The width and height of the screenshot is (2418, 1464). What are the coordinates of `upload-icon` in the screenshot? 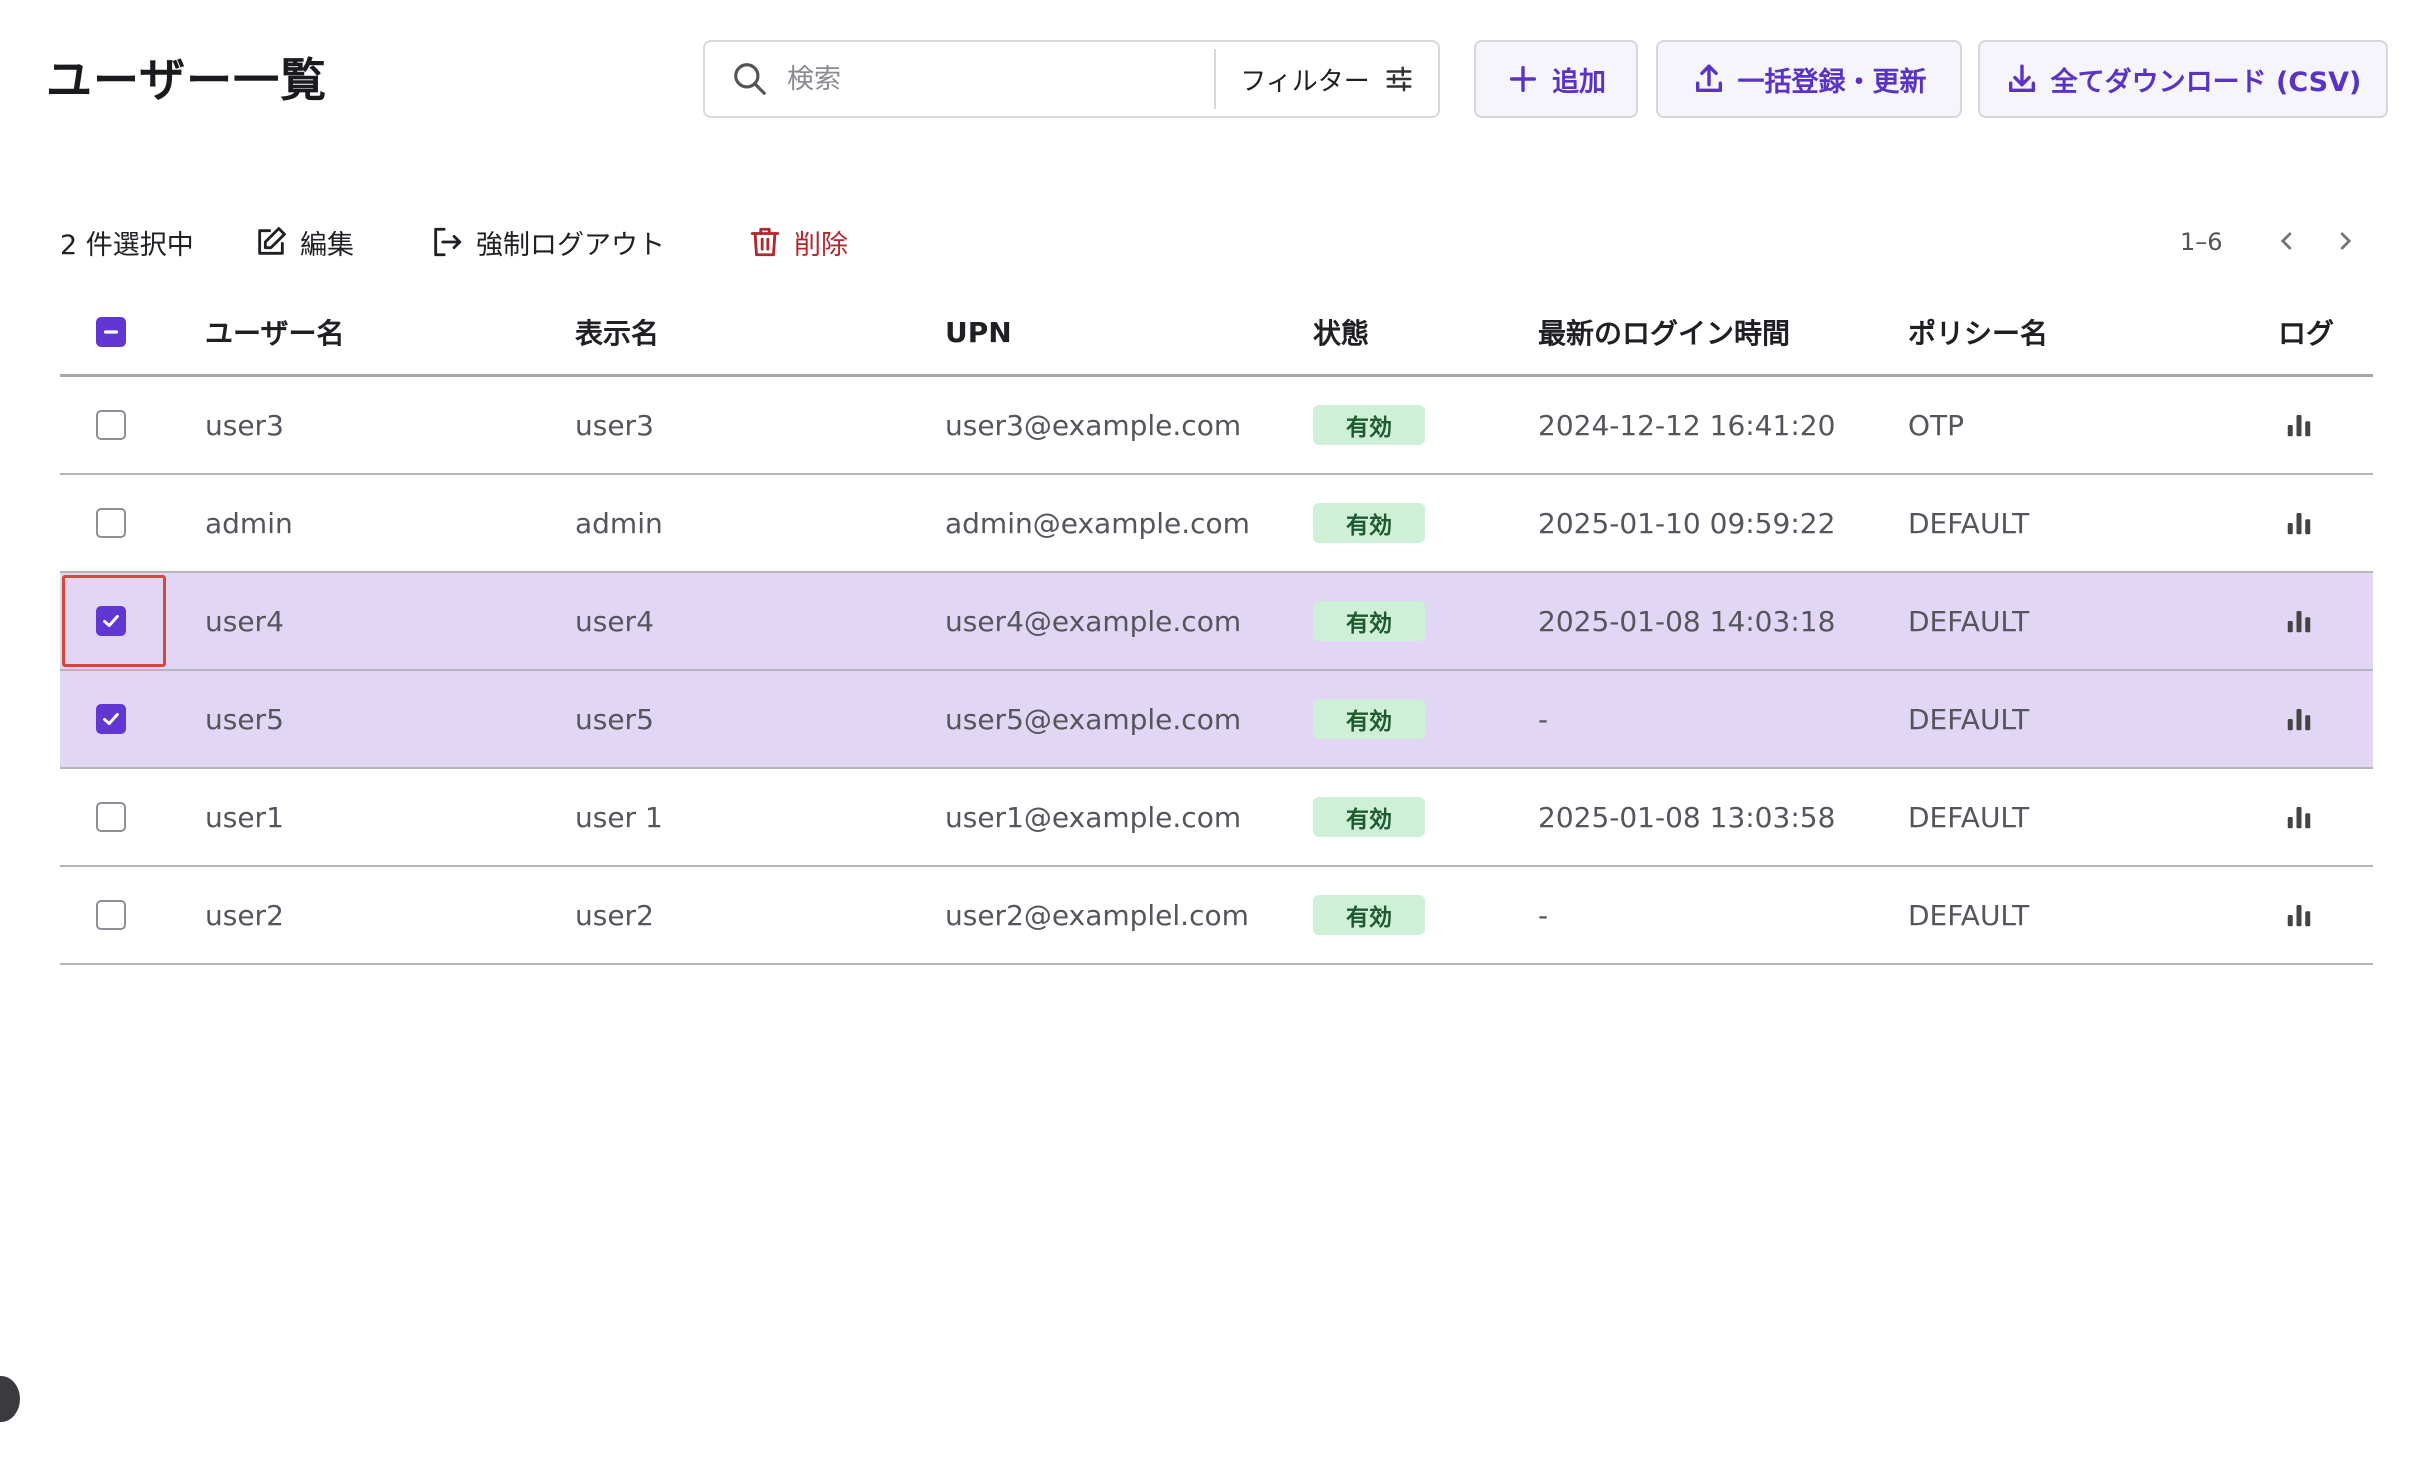 It's located at (1708, 78).